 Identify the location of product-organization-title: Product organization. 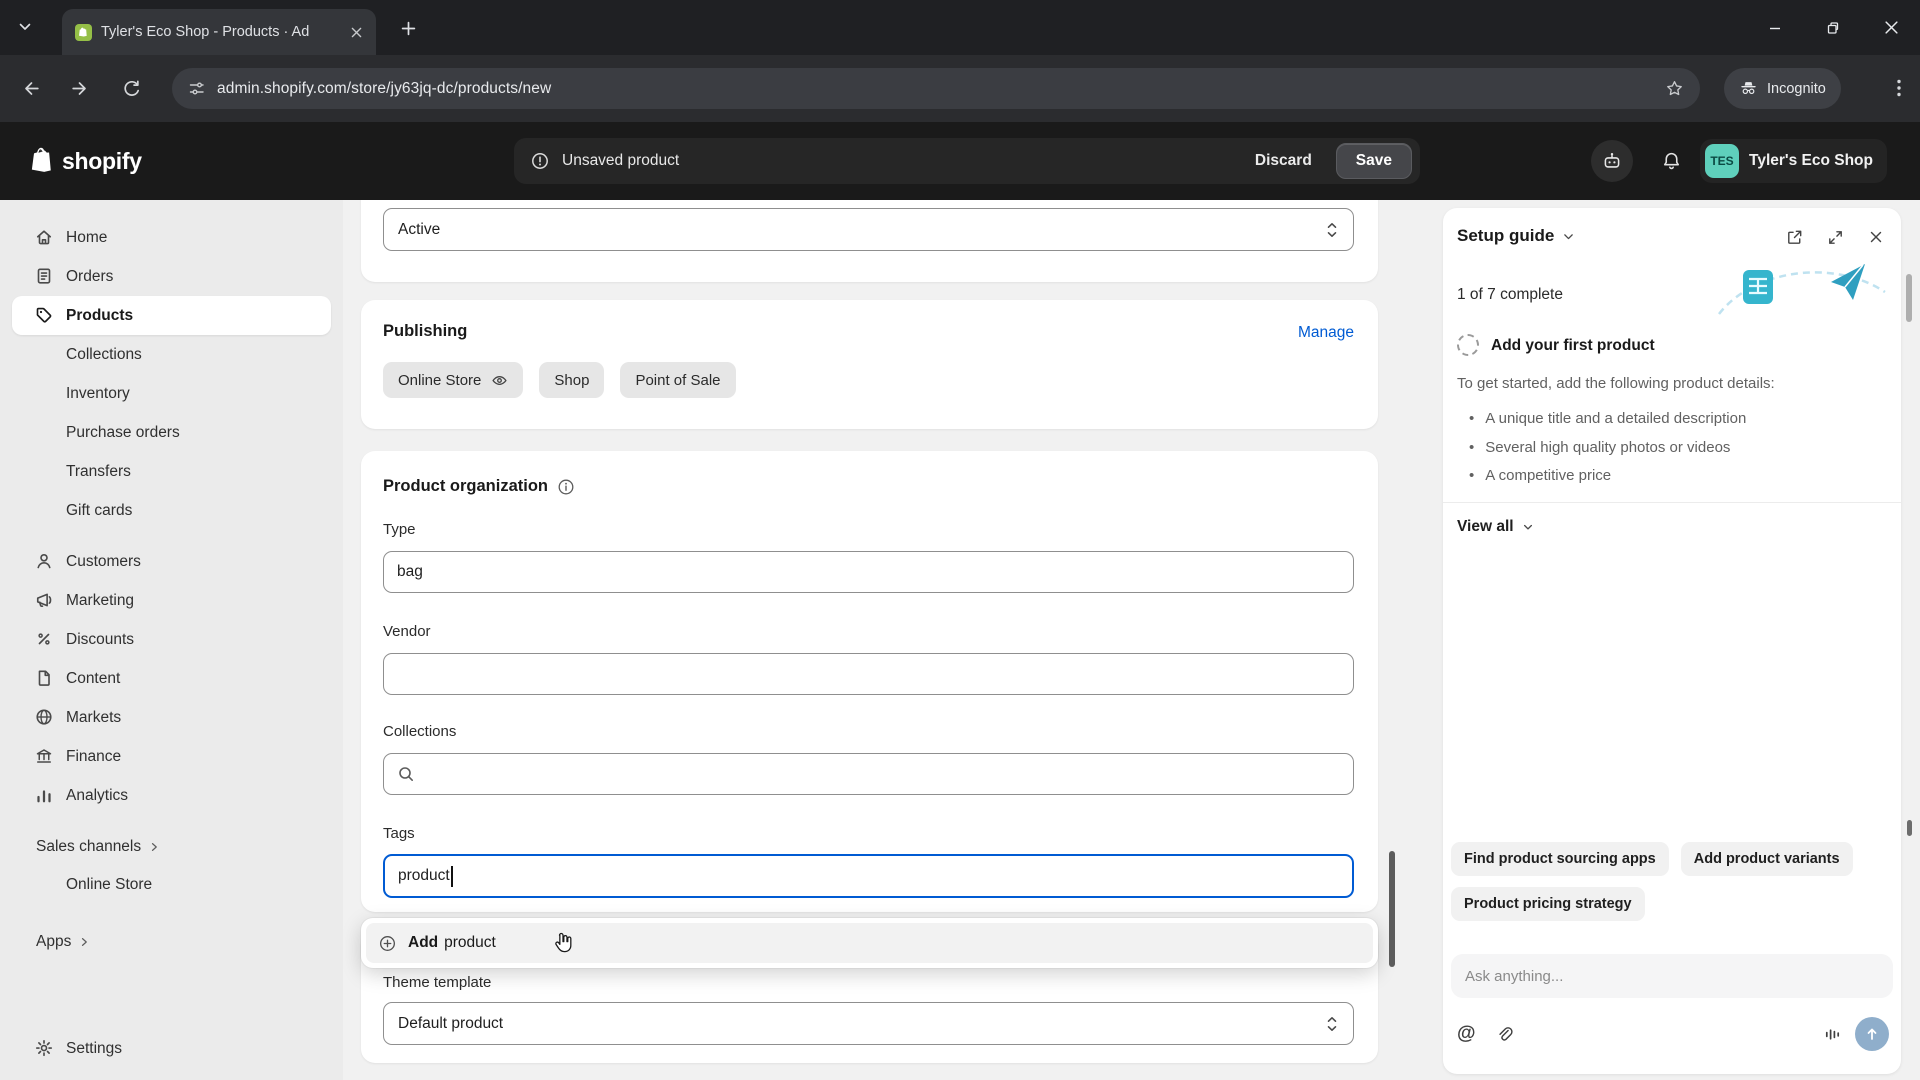
(479, 486).